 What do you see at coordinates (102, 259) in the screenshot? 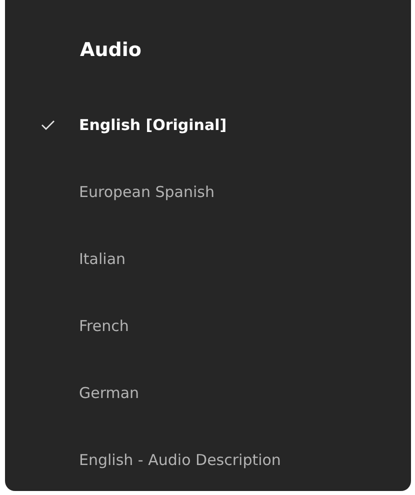
I see `audio-option: Italian` at bounding box center [102, 259].